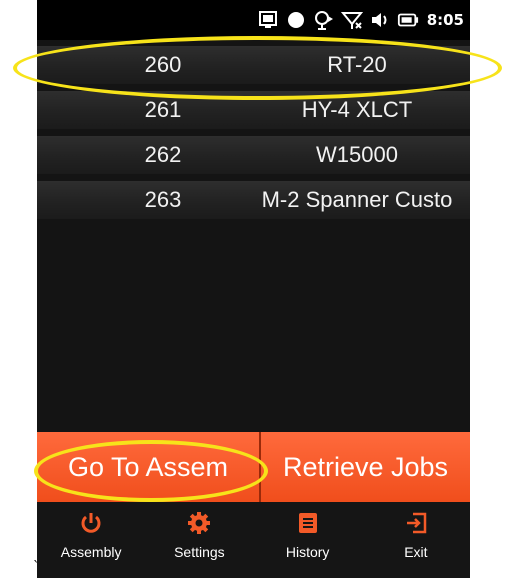 Image resolution: width=509 pixels, height=578 pixels. What do you see at coordinates (416, 552) in the screenshot?
I see `nav-exit-label: Exit` at bounding box center [416, 552].